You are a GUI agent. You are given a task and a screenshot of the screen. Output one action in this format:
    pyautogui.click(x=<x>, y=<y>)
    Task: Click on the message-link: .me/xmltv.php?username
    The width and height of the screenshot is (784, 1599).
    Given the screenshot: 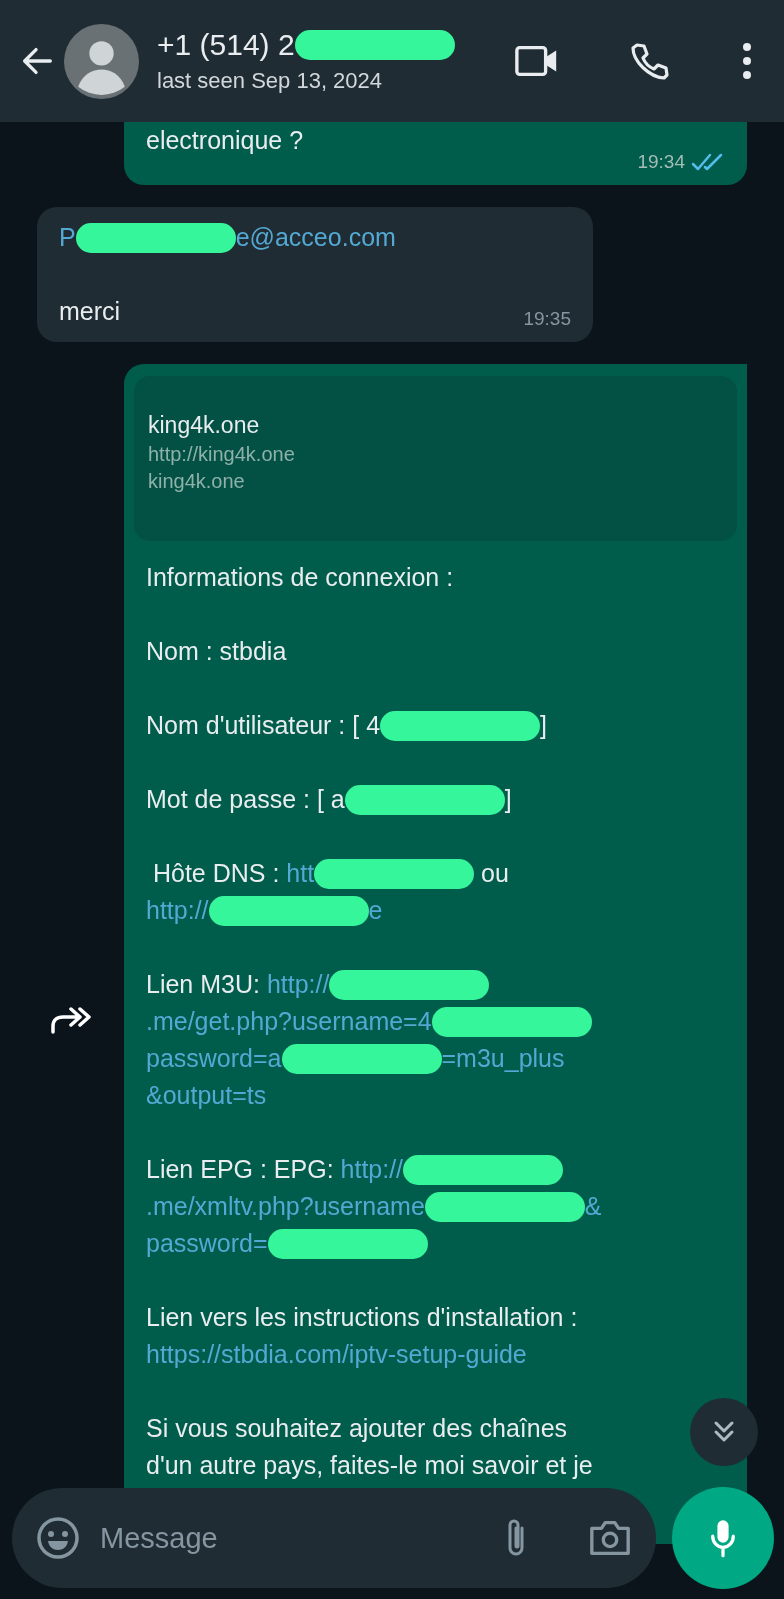 What is the action you would take?
    pyautogui.click(x=285, y=1206)
    